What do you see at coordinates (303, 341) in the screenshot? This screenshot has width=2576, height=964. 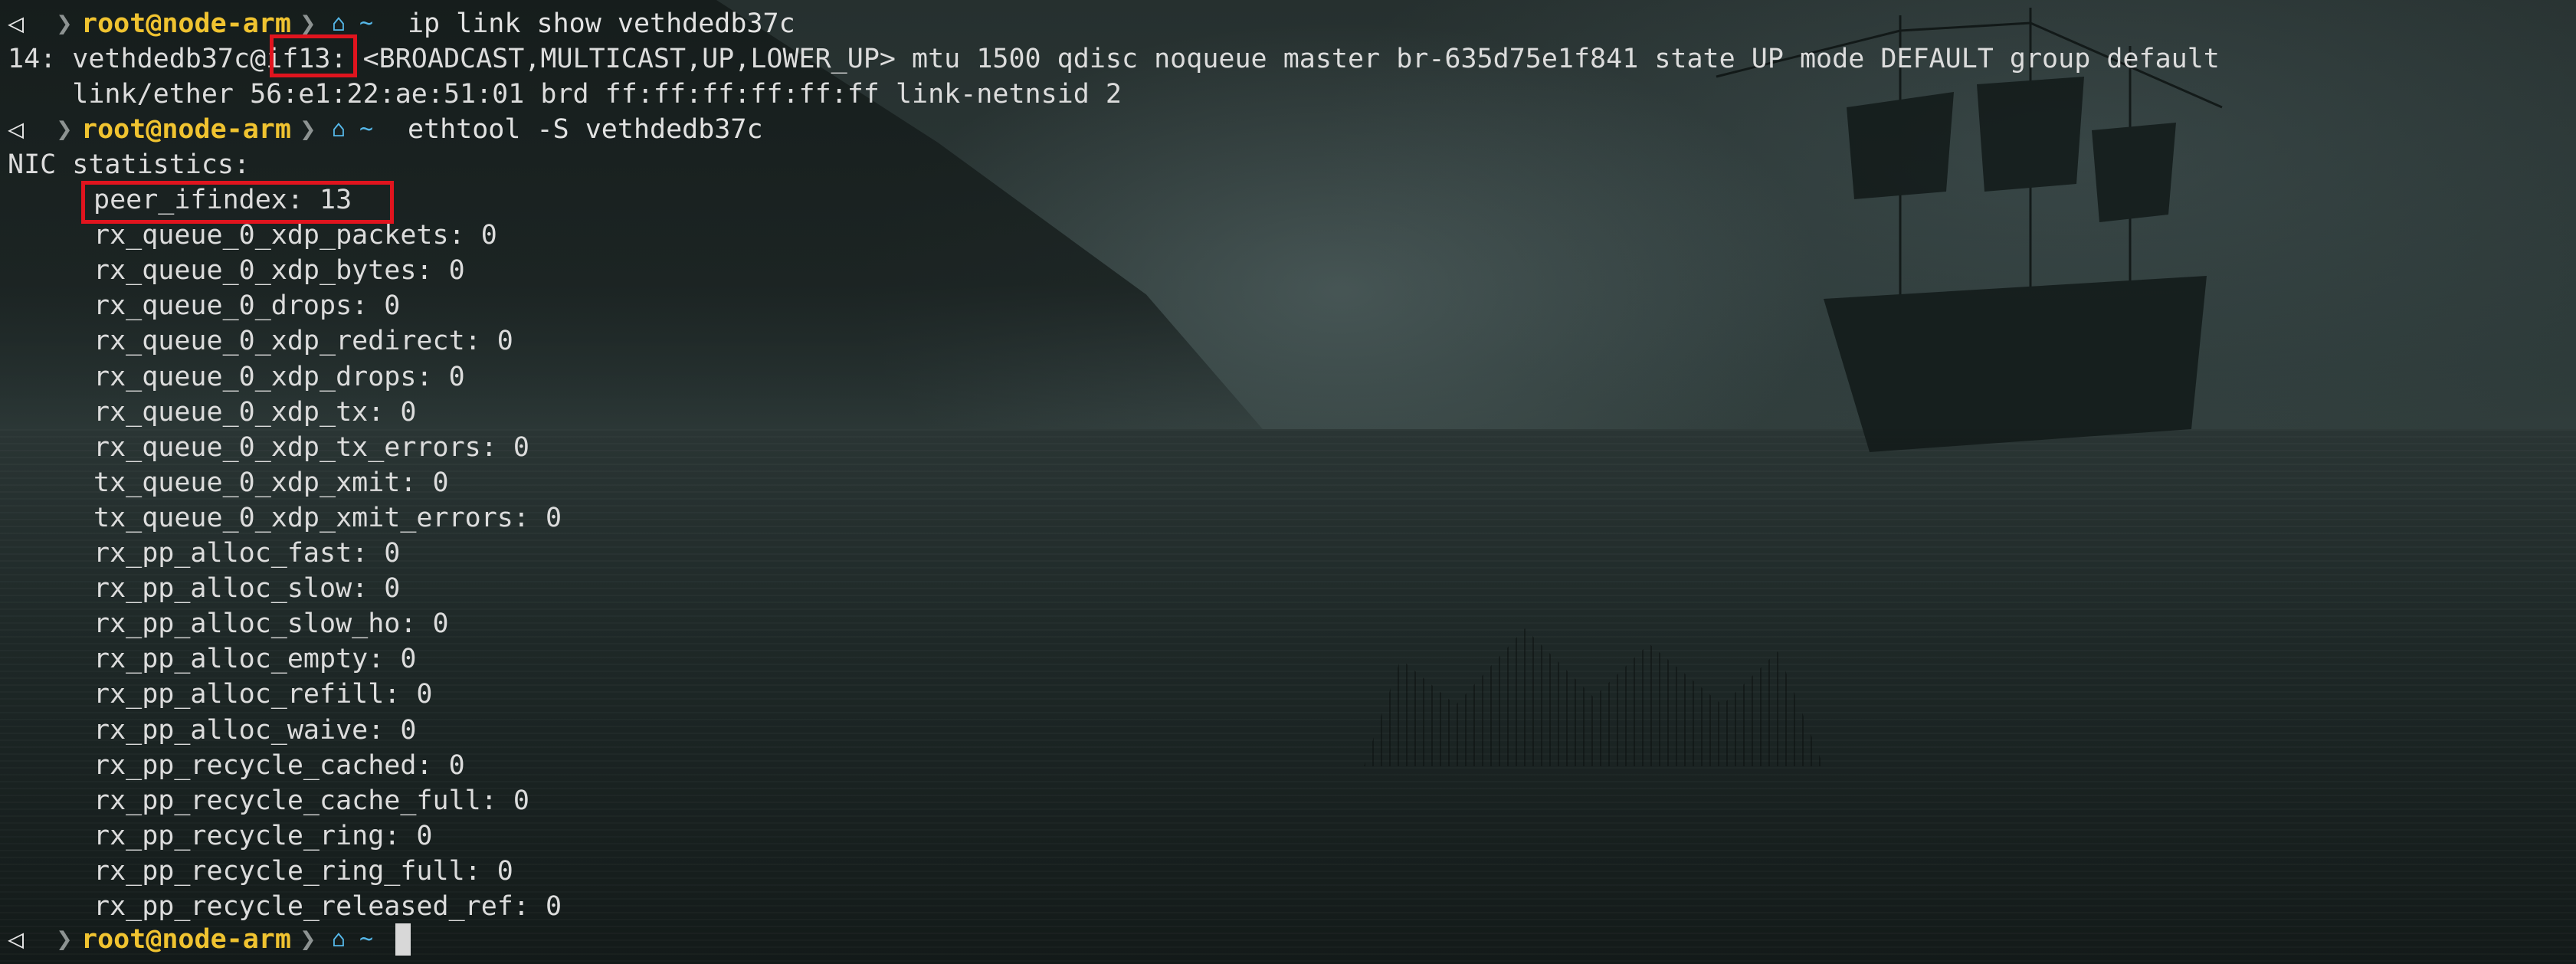 I see `stat-line: rx_queue_0_xdp_redirect: 0` at bounding box center [303, 341].